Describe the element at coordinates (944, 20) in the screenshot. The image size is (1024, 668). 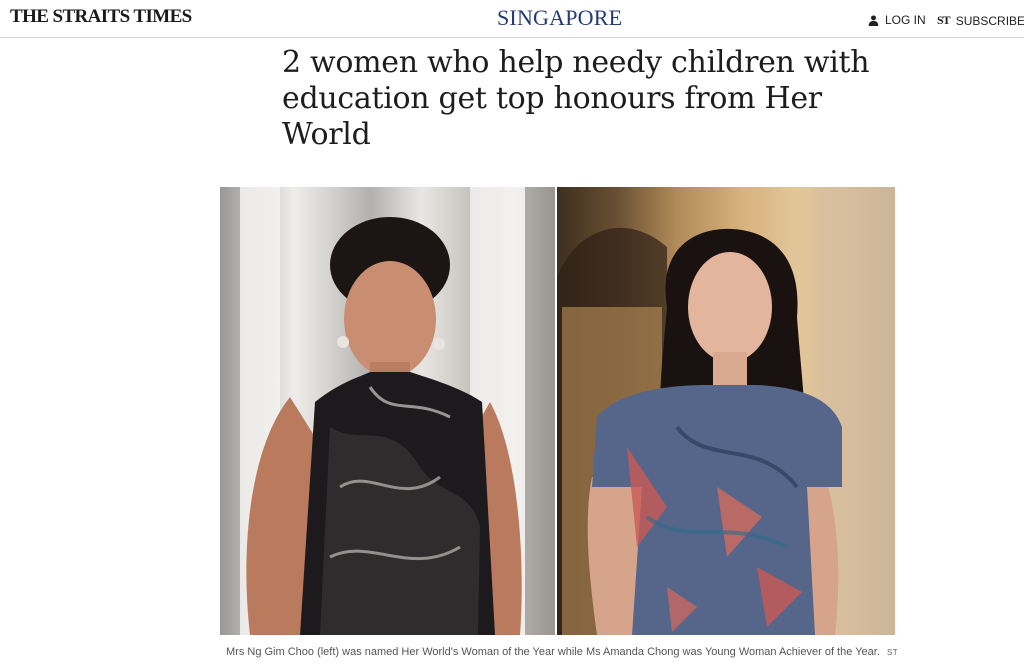
I see `st-logo-icon: ST` at that location.